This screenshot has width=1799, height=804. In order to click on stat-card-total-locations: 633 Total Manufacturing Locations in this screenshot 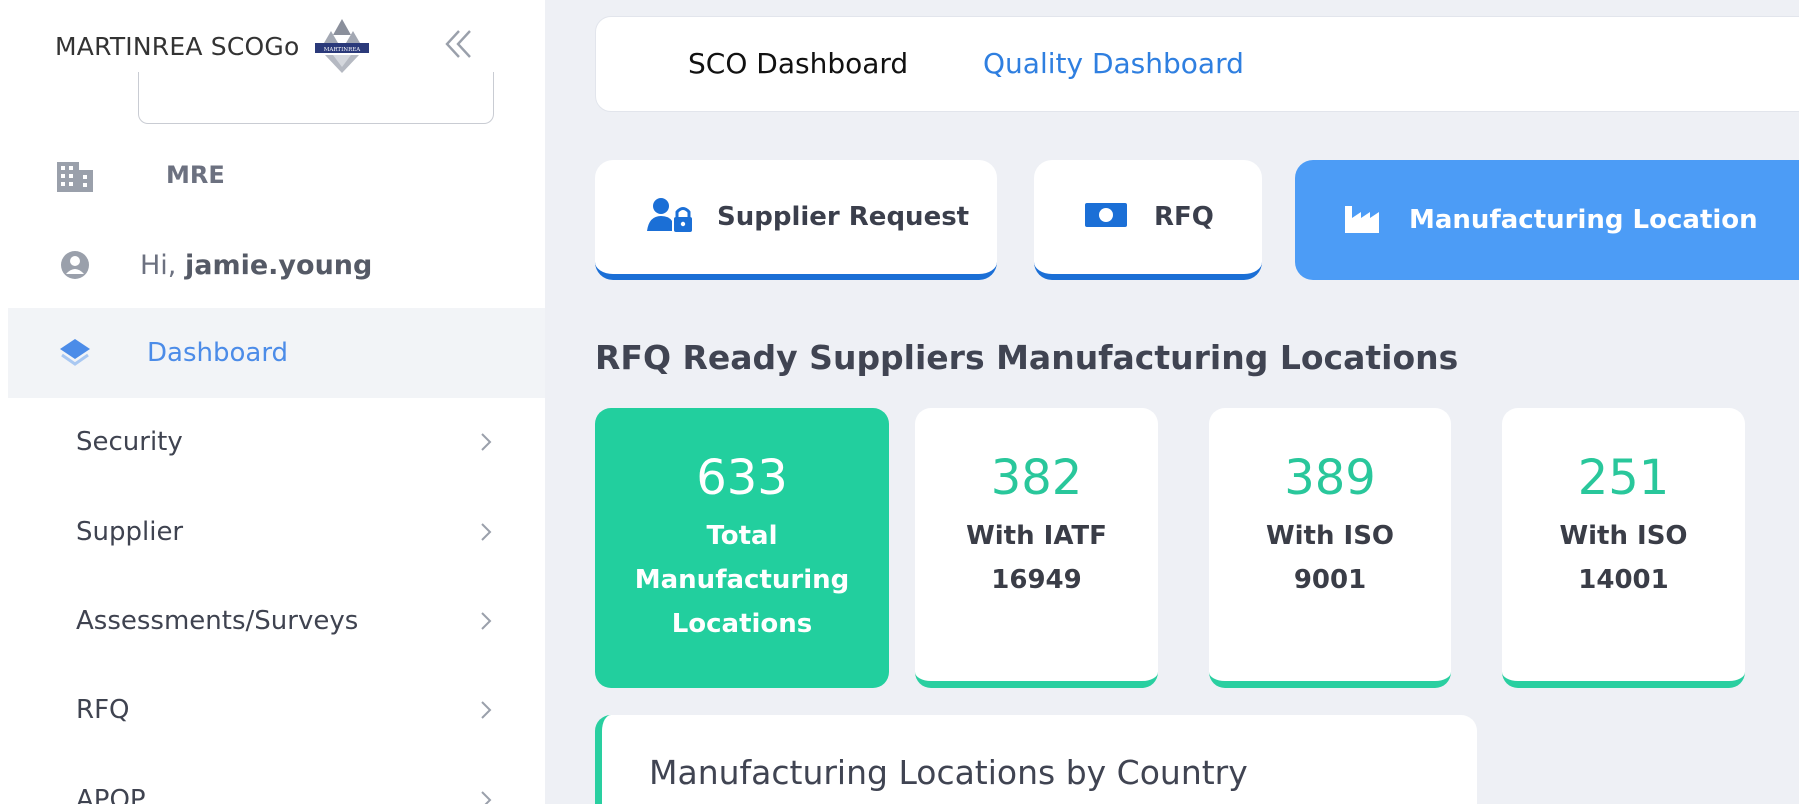, I will do `click(742, 548)`.